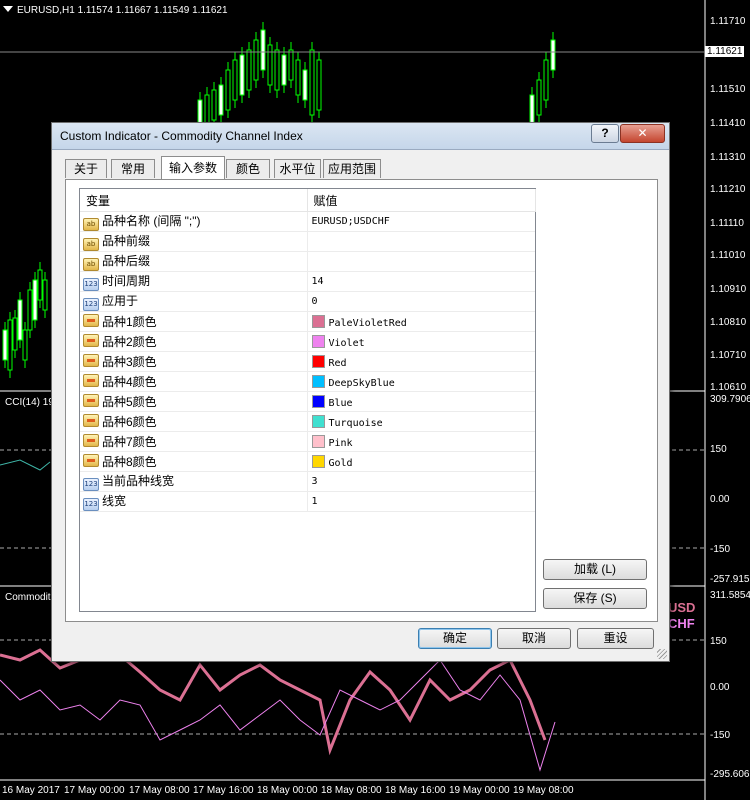 Image resolution: width=750 pixels, height=800 pixels. I want to click on param-value: EURUSD;USDCHF, so click(350, 221).